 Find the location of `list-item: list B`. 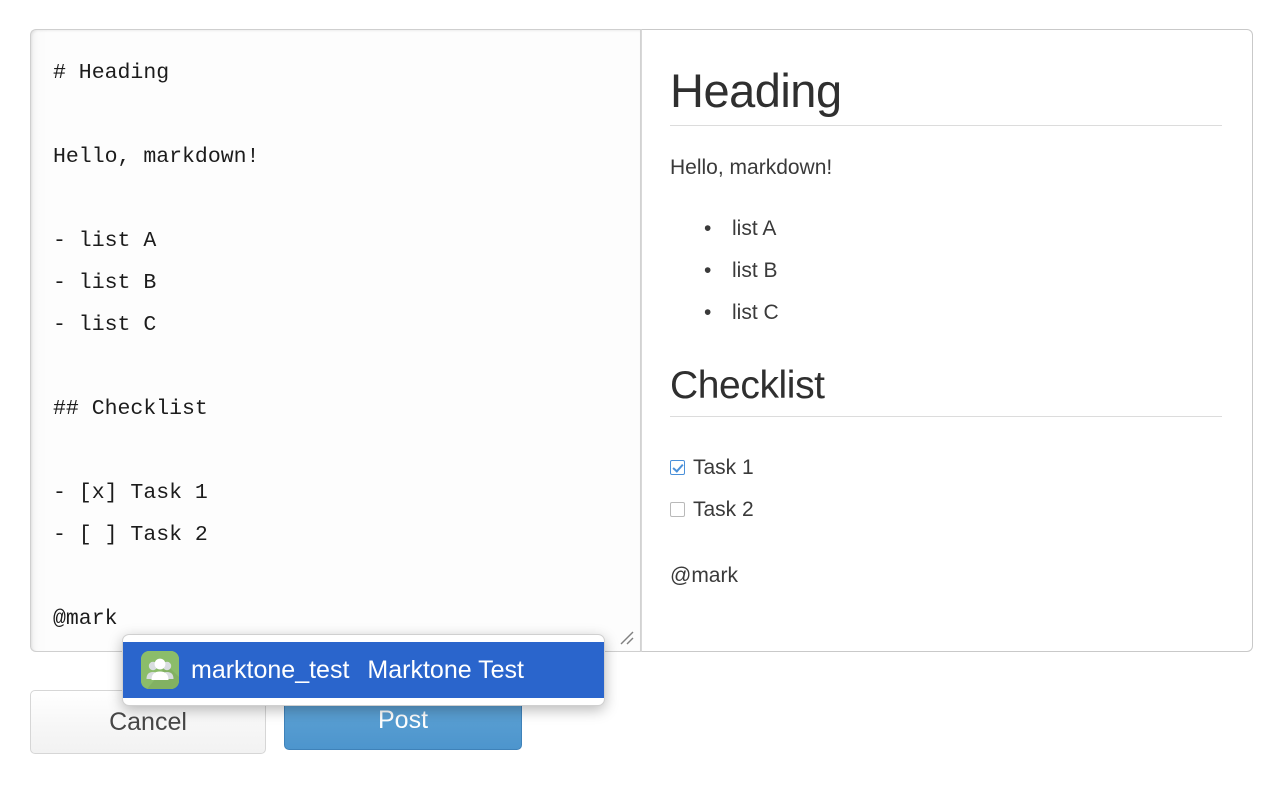

list-item: list B is located at coordinates (963, 271).